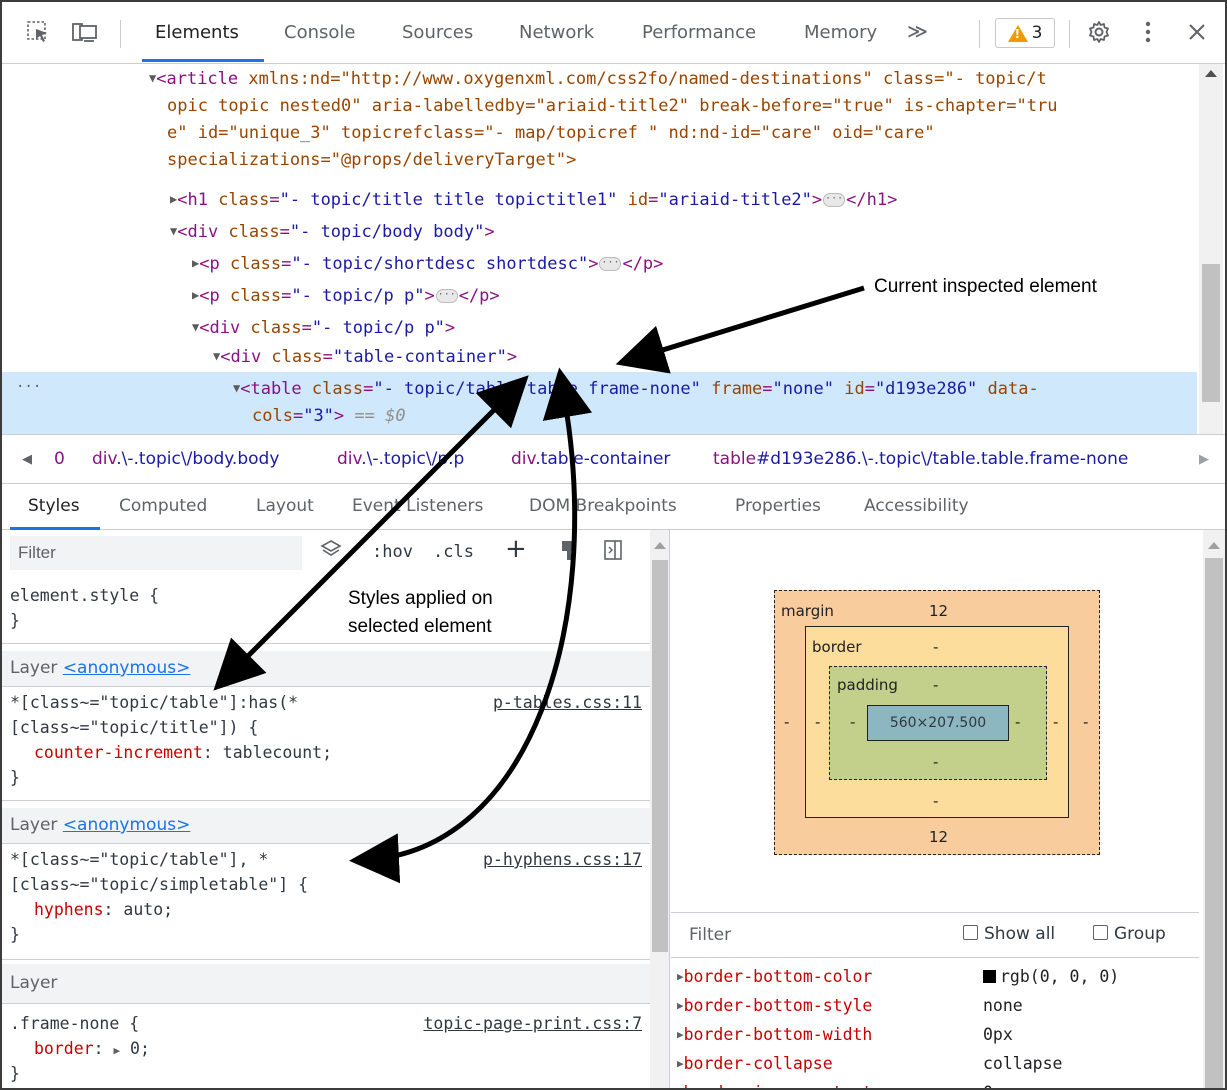 The height and width of the screenshot is (1090, 1227). What do you see at coordinates (1099, 32) in the screenshot?
I see `settings-gear-icon` at bounding box center [1099, 32].